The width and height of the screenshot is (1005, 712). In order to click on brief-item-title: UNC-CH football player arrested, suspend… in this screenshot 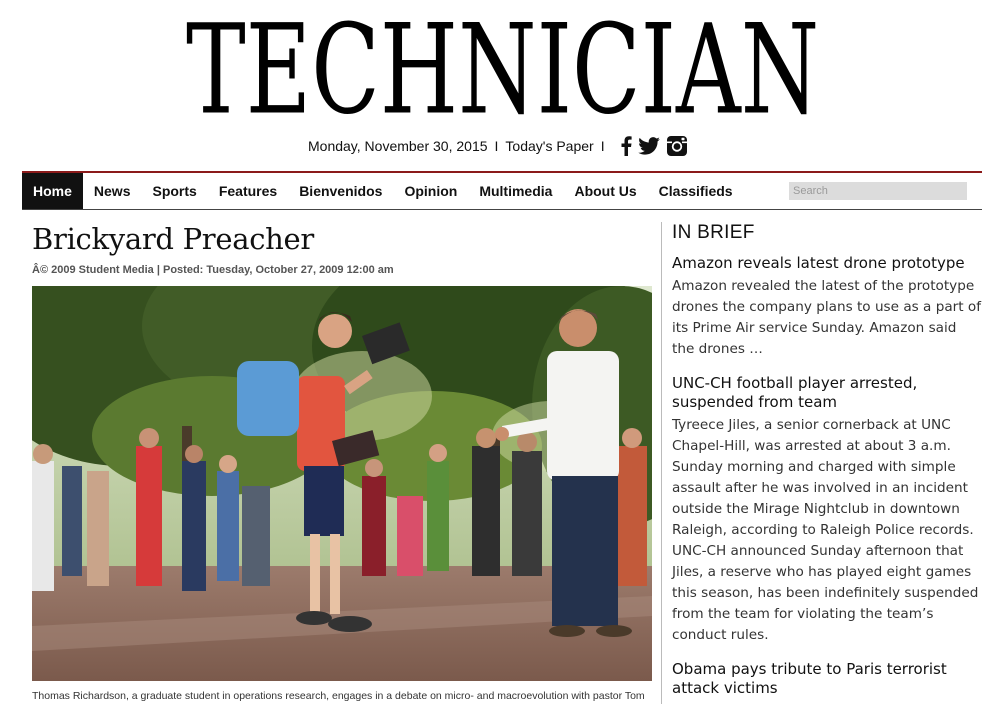, I will do `click(827, 393)`.